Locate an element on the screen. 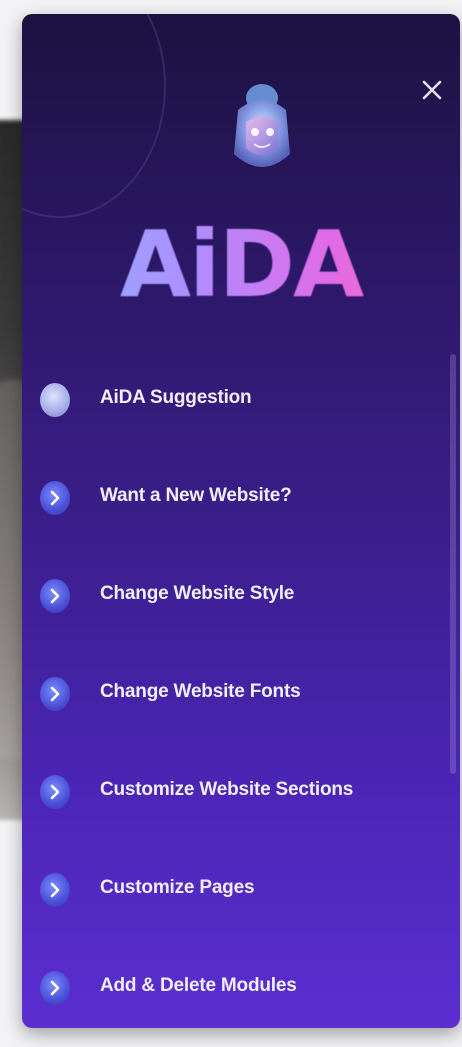 The height and width of the screenshot is (1047, 462). menu-item-aida-suggestion: AiDA Suggestion is located at coordinates (241, 394).